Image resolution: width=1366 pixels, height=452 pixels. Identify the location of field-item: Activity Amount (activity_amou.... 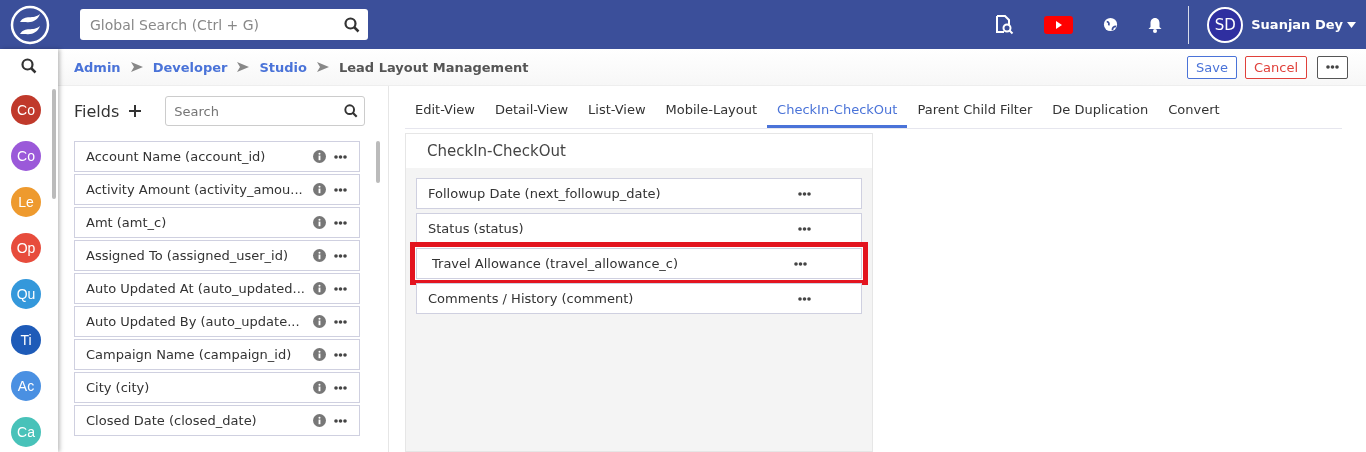
(217, 189).